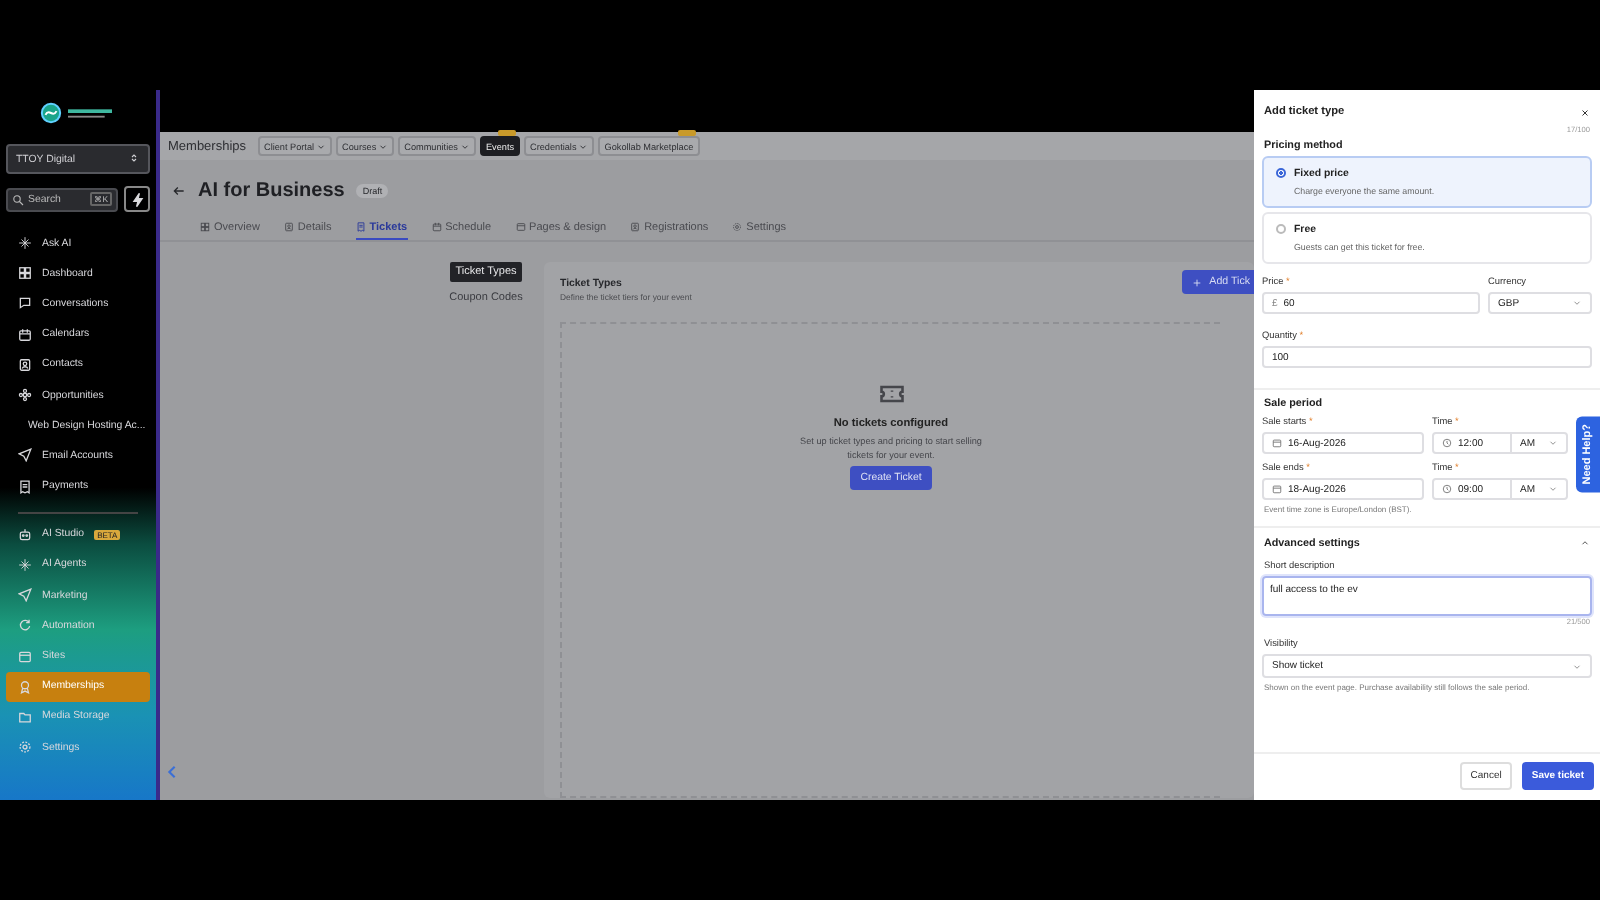 The width and height of the screenshot is (1600, 900). What do you see at coordinates (1585, 543) in the screenshot?
I see `chevron-icon` at bounding box center [1585, 543].